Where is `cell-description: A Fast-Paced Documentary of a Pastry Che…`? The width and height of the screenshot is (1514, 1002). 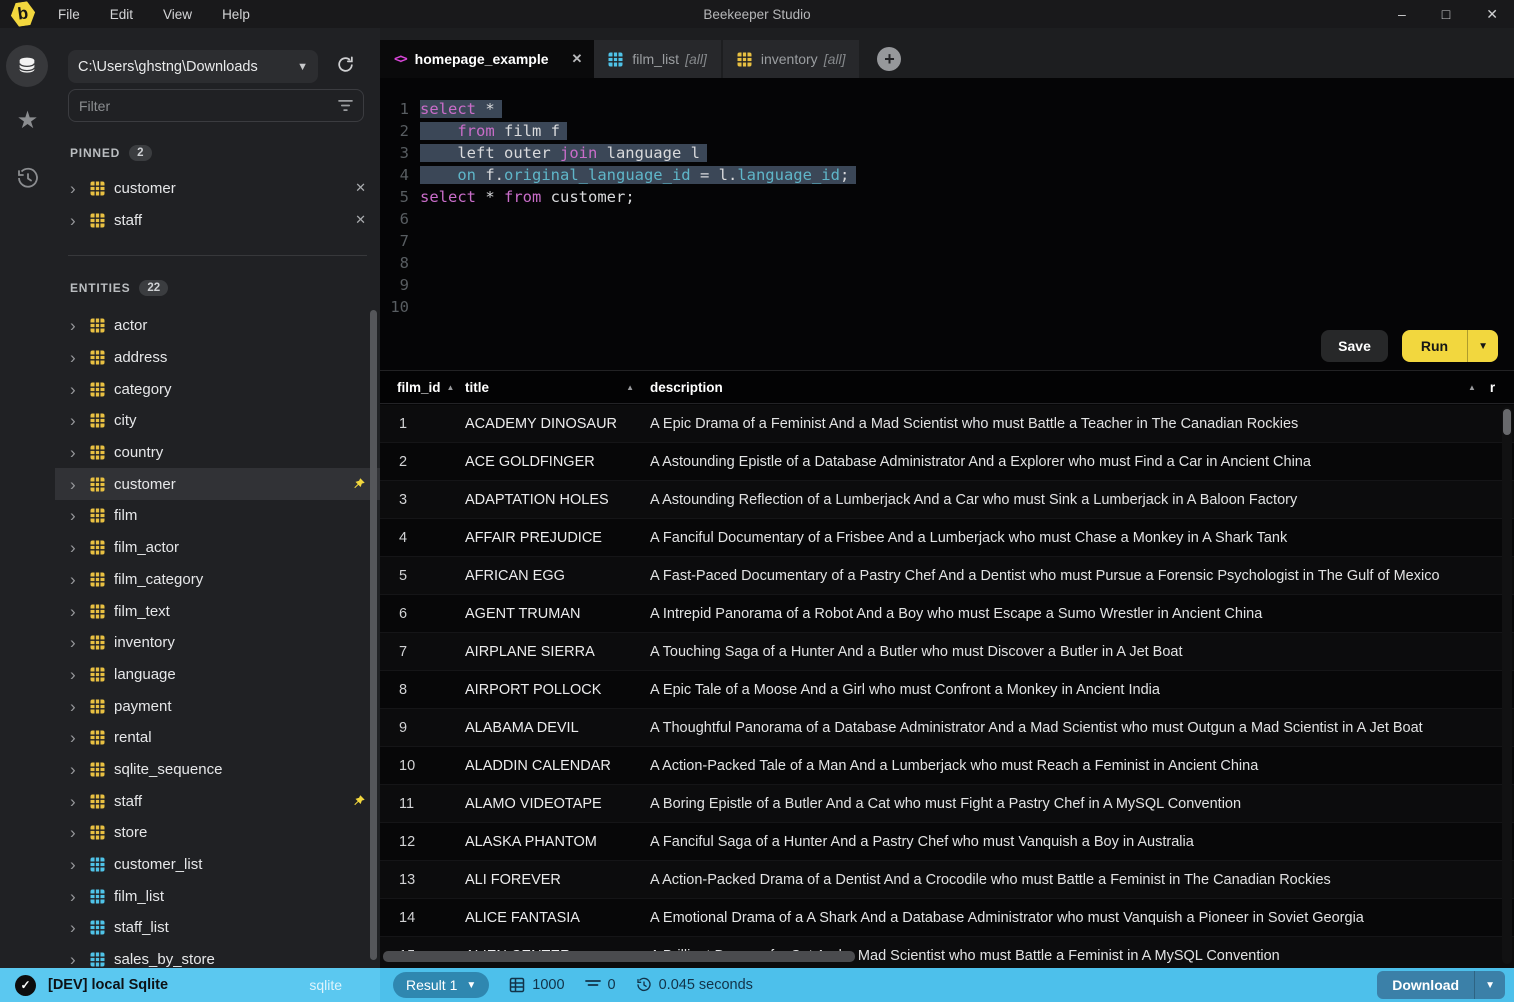 cell-description: A Fast-Paced Documentary of a Pastry Che… is located at coordinates (1082, 576).